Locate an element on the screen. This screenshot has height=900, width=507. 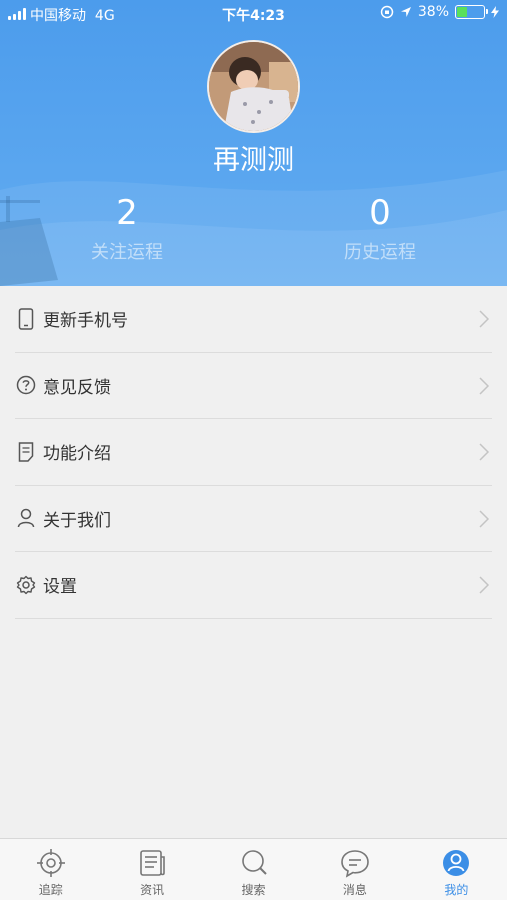
stat-label: 历史运程 is located at coordinates (380, 252).